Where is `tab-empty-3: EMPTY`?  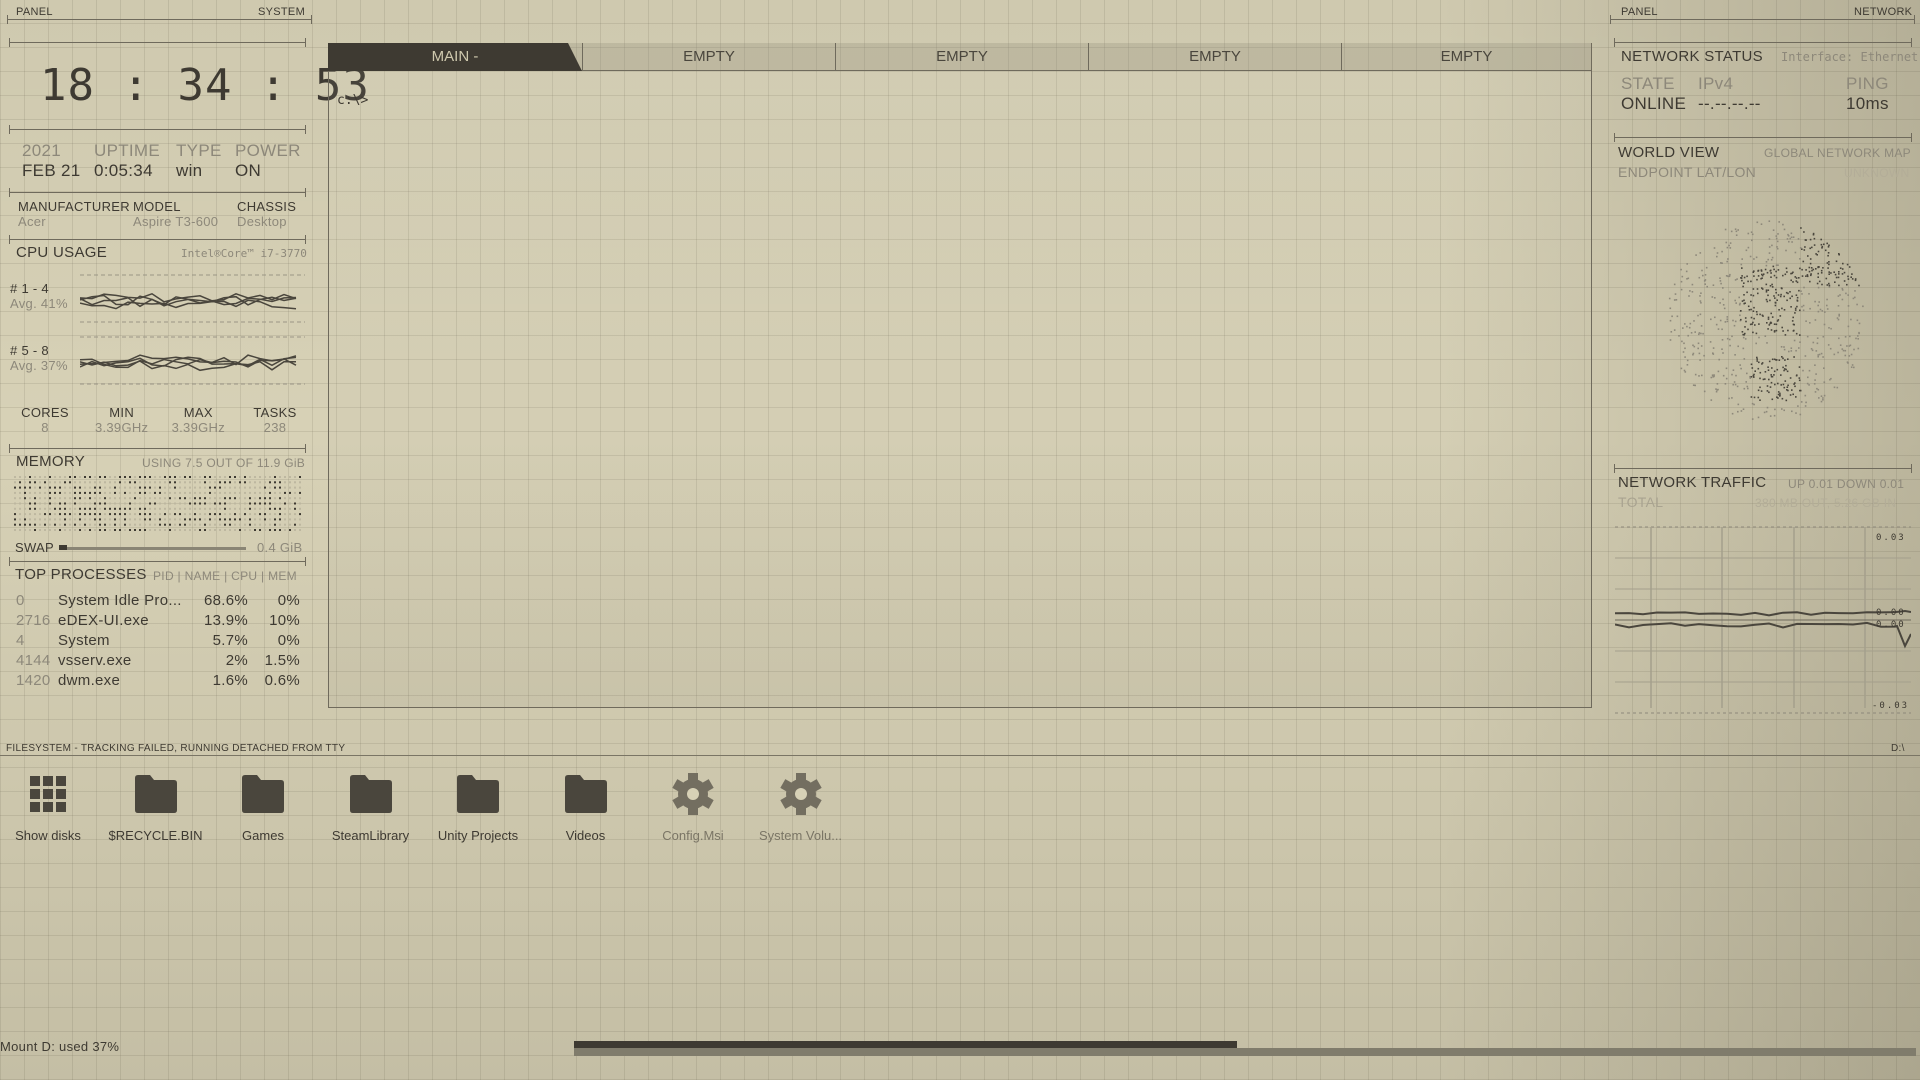
tab-empty-3: EMPTY is located at coordinates (1214, 57).